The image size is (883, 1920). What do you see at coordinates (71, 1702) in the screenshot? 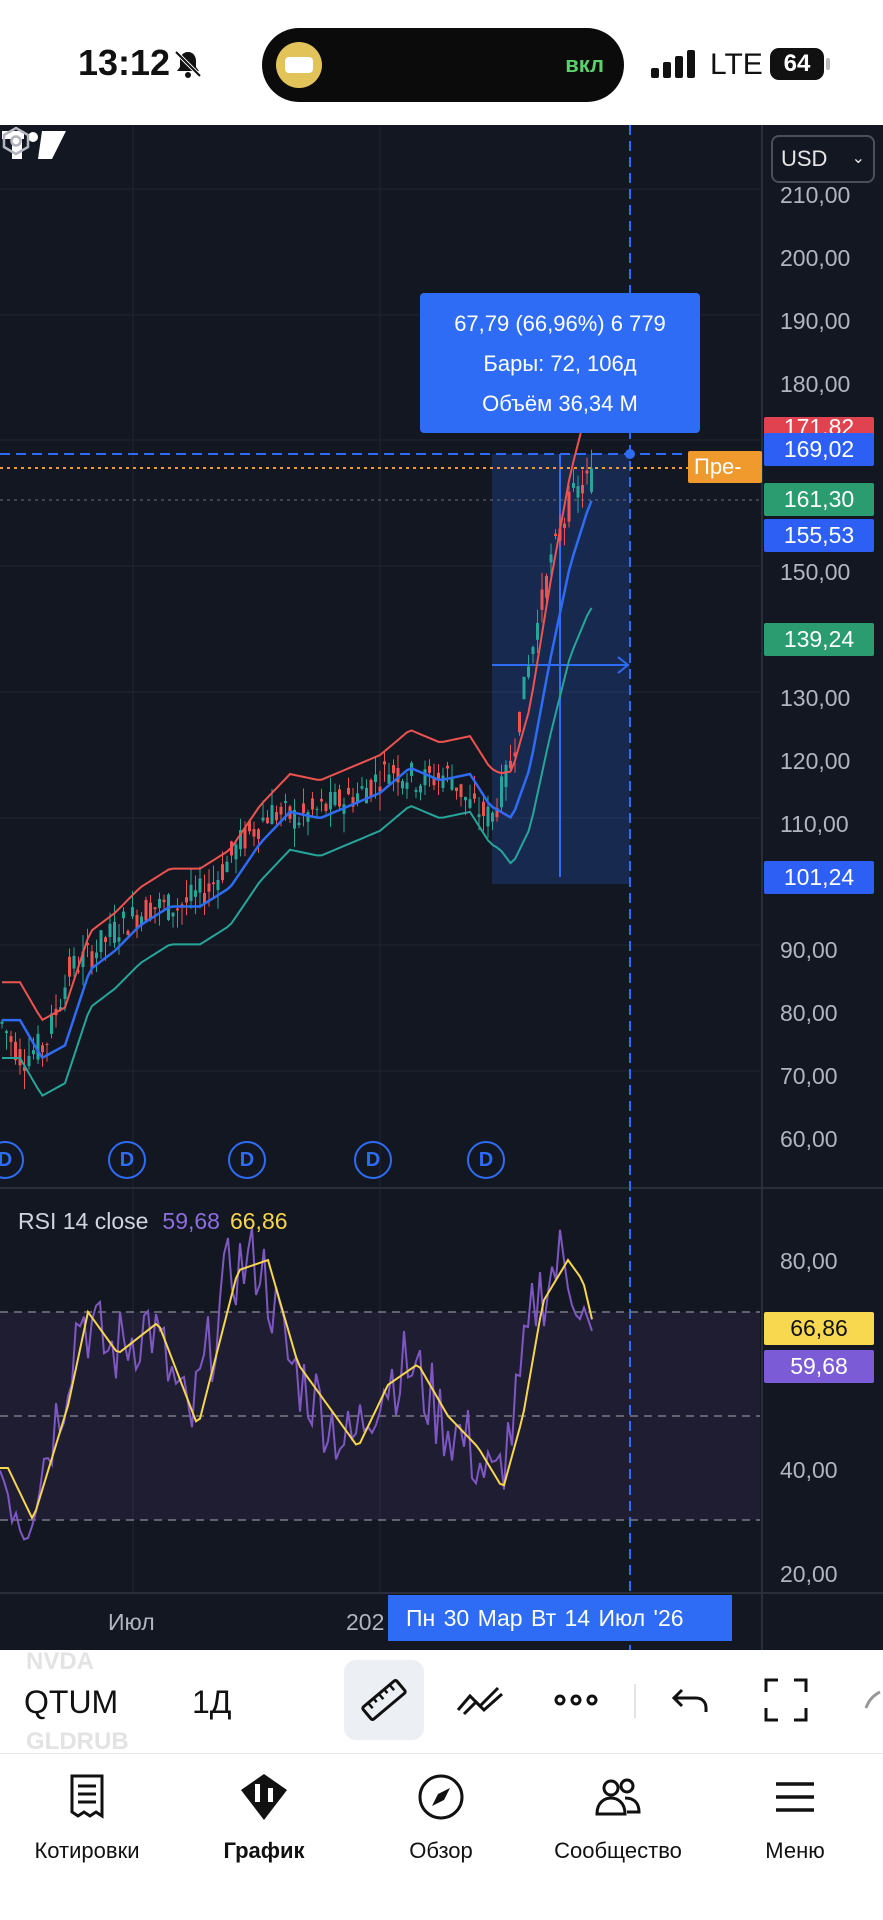
I see `symbol-selector: QTUM` at bounding box center [71, 1702].